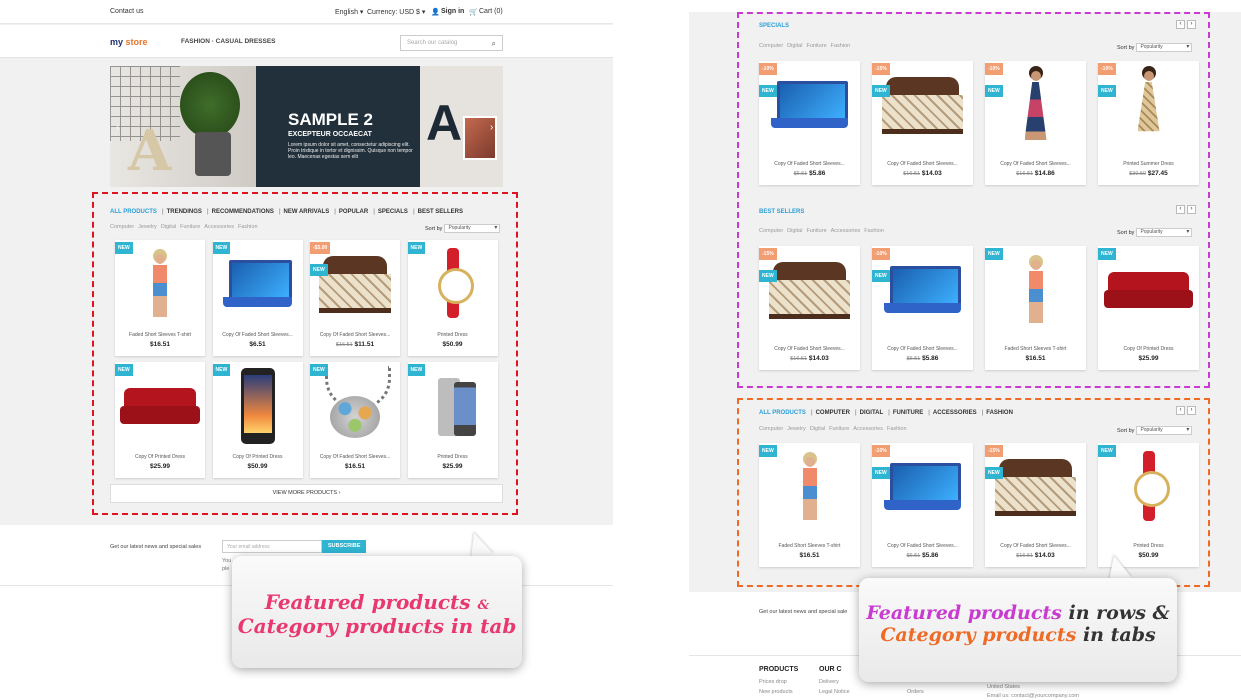 The width and height of the screenshot is (1241, 700). Describe the element at coordinates (213, 154) in the screenshot. I see `banner-vase` at that location.